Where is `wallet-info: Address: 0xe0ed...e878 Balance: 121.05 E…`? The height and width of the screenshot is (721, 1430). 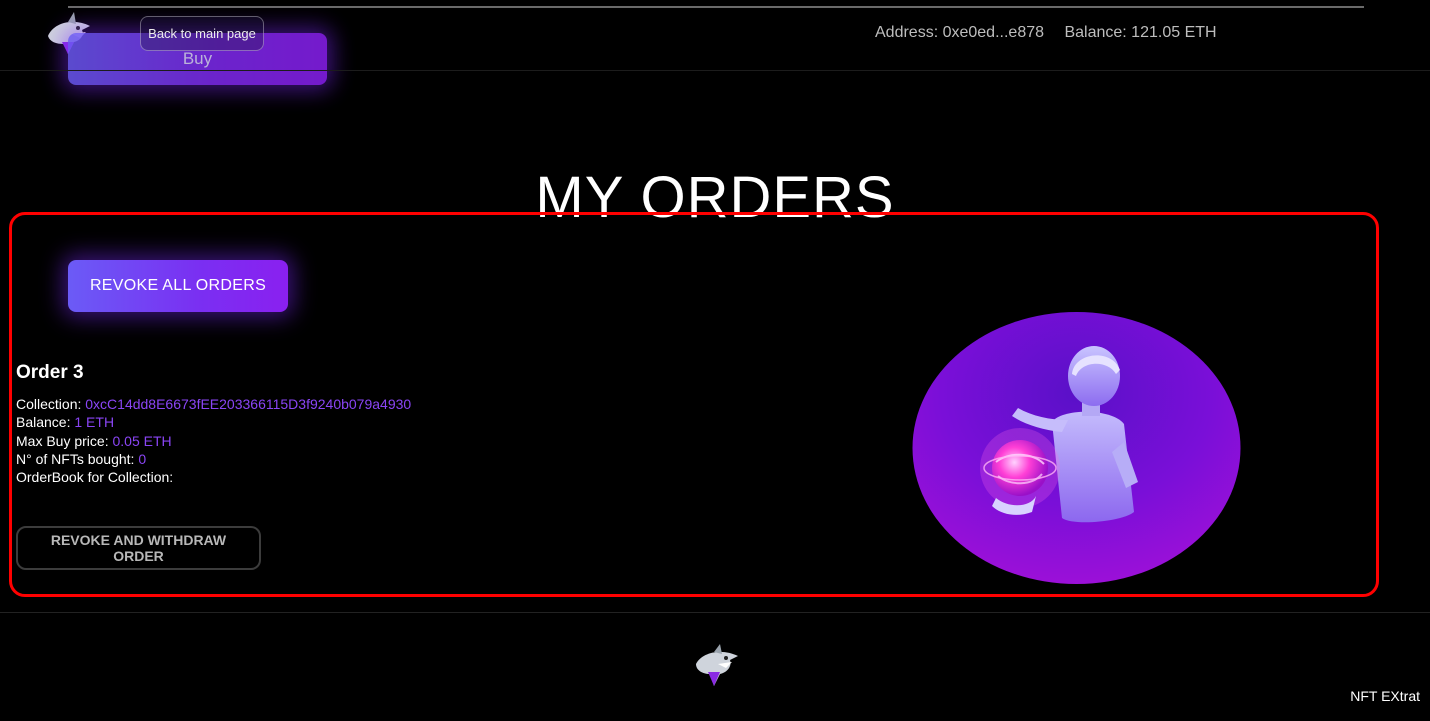
wallet-info: Address: 0xe0ed...e878 Balance: 121.05 E… is located at coordinates (1046, 33).